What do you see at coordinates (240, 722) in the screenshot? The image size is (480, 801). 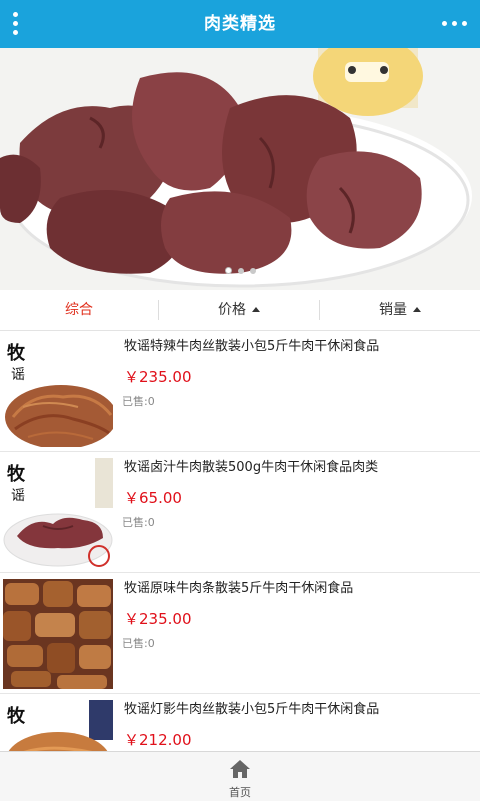 I see `product-item: 牧 牧谣灯影牛肉丝散装小包5斤牛肉干休闲食品 ￥212.00` at bounding box center [240, 722].